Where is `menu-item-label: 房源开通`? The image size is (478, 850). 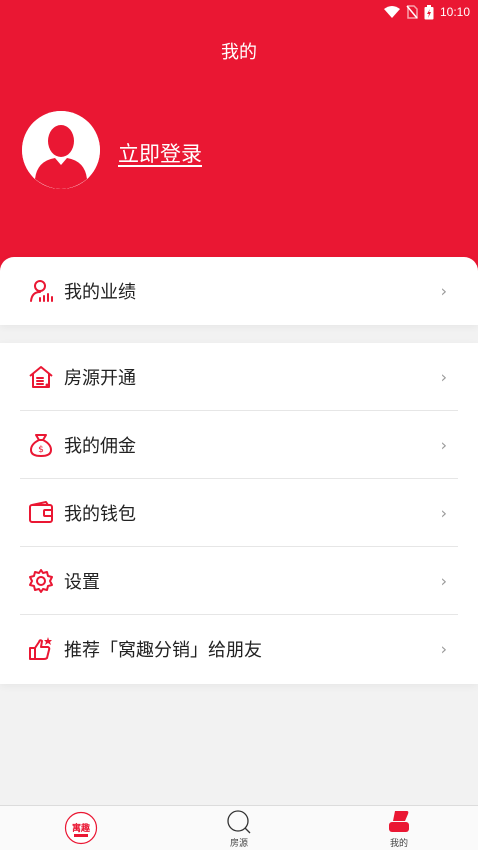
menu-item-label: 房源开通 is located at coordinates (100, 378).